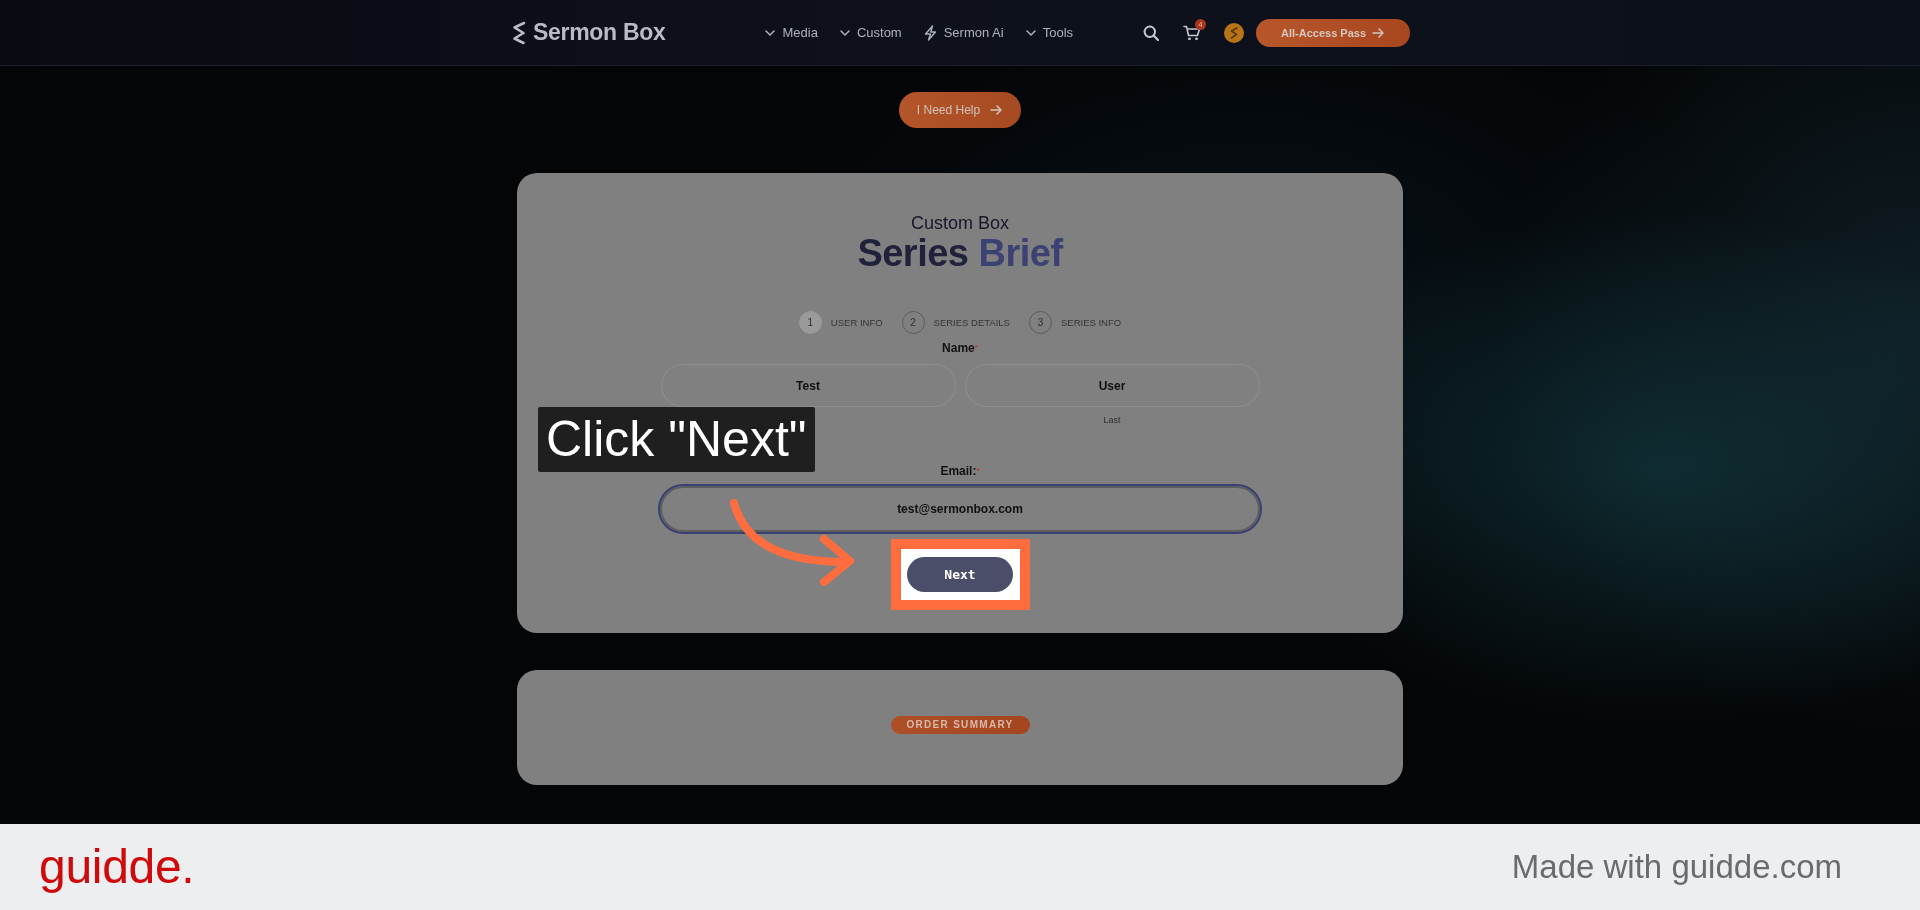 This screenshot has width=1920, height=910. I want to click on field-label: Name*, so click(960, 348).